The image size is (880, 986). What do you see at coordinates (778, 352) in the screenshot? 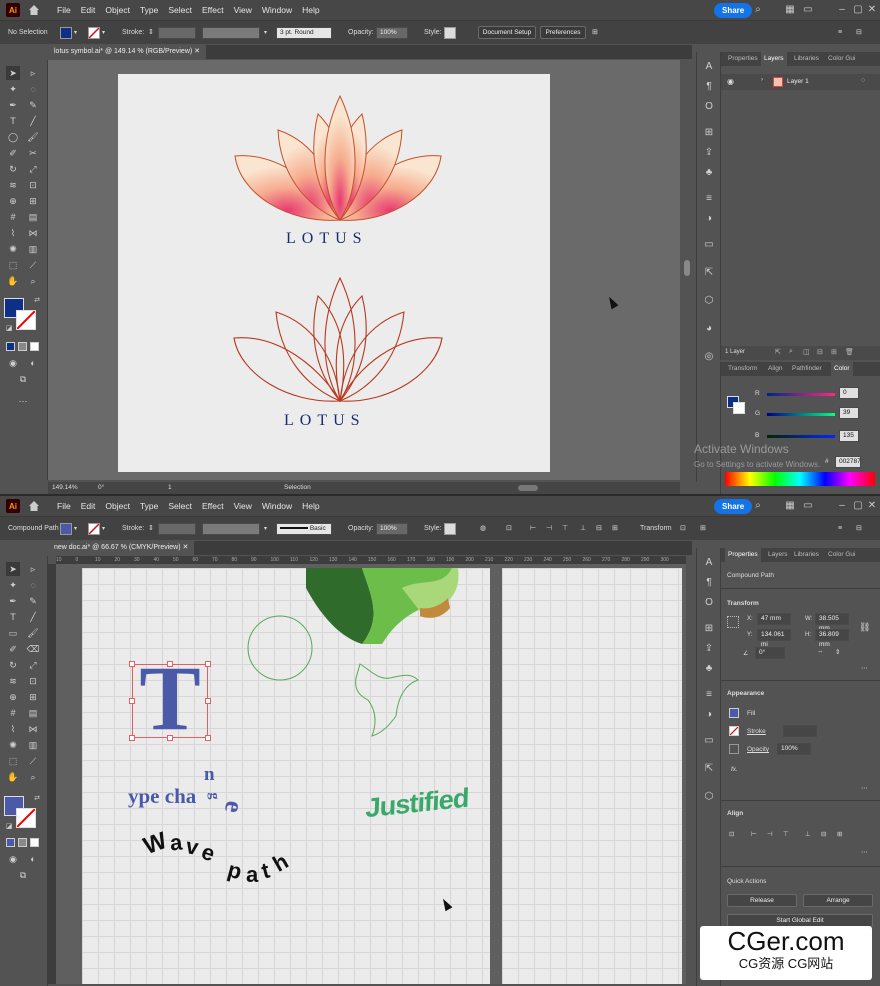
I see `export-layer-icon: ⇱` at bounding box center [778, 352].